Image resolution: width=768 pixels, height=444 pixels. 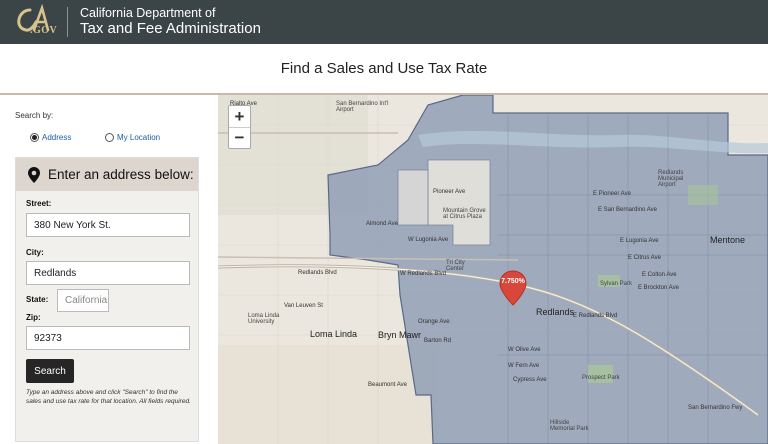 I want to click on map-label: Bryn Mawr, so click(x=400, y=335).